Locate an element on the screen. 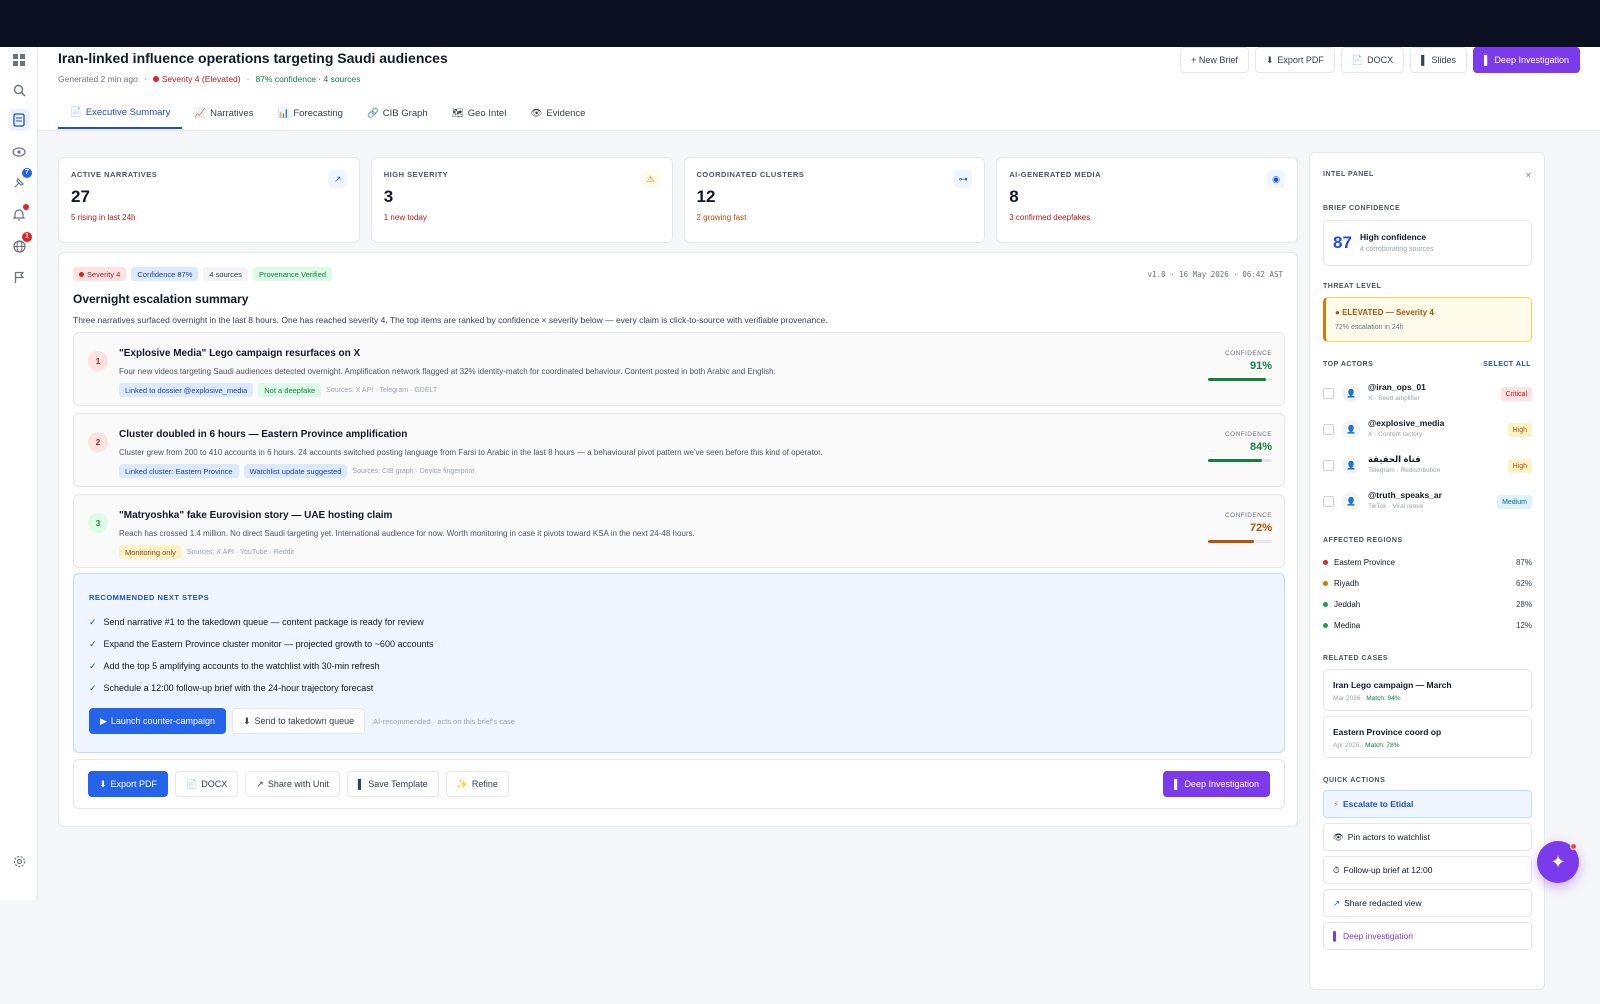 The image size is (1600, 1004). escalate-action: ⚡ Escalate to Etidal is located at coordinates (1427, 804).